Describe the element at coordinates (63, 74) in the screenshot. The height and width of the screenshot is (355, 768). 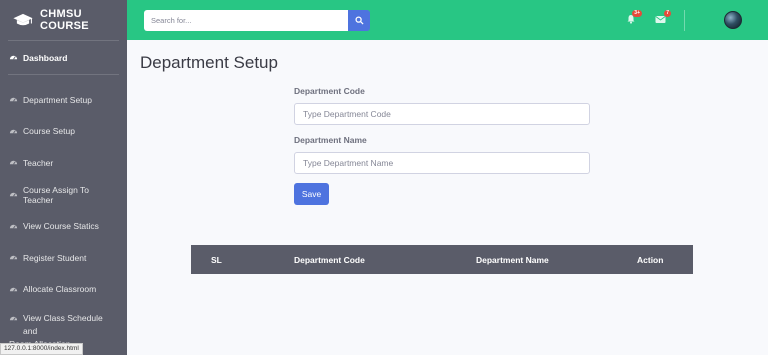
I see `sidebar-divider` at that location.